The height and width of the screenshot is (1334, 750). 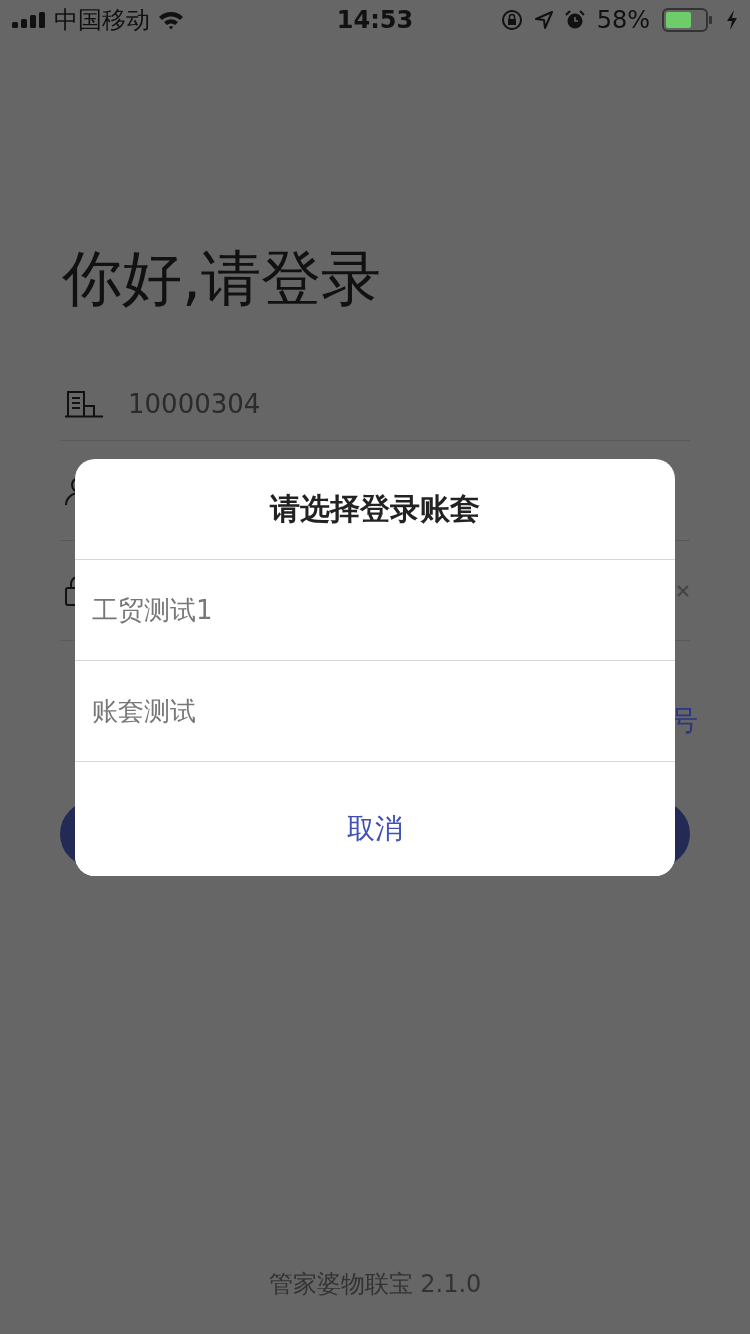 I want to click on charging-bolt-icon, so click(x=732, y=20).